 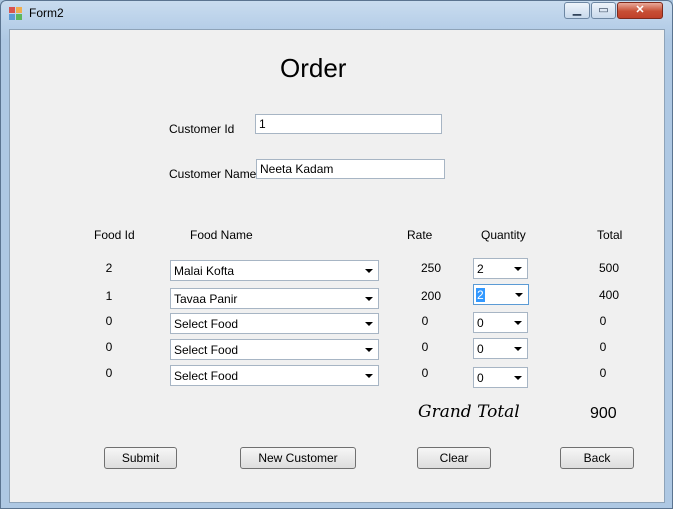 I want to click on title-bar: Form2 ▁ ▭ ✕, so click(x=336, y=13).